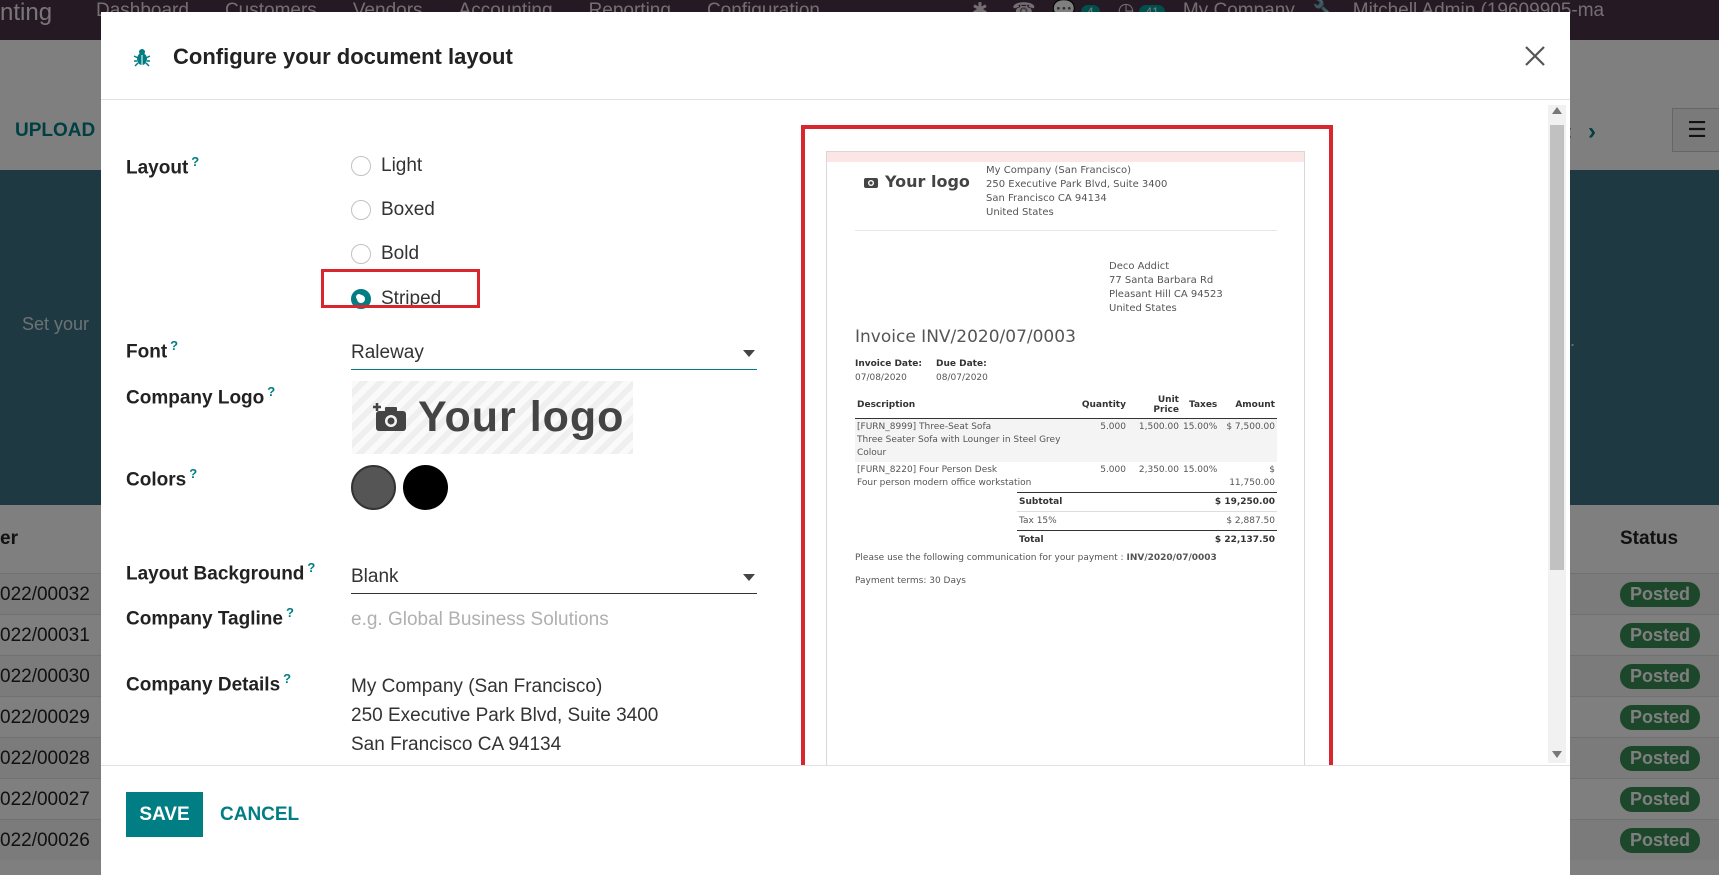 Image resolution: width=1719 pixels, height=875 pixels. I want to click on layout-option-boxed: Boxed, so click(393, 210).